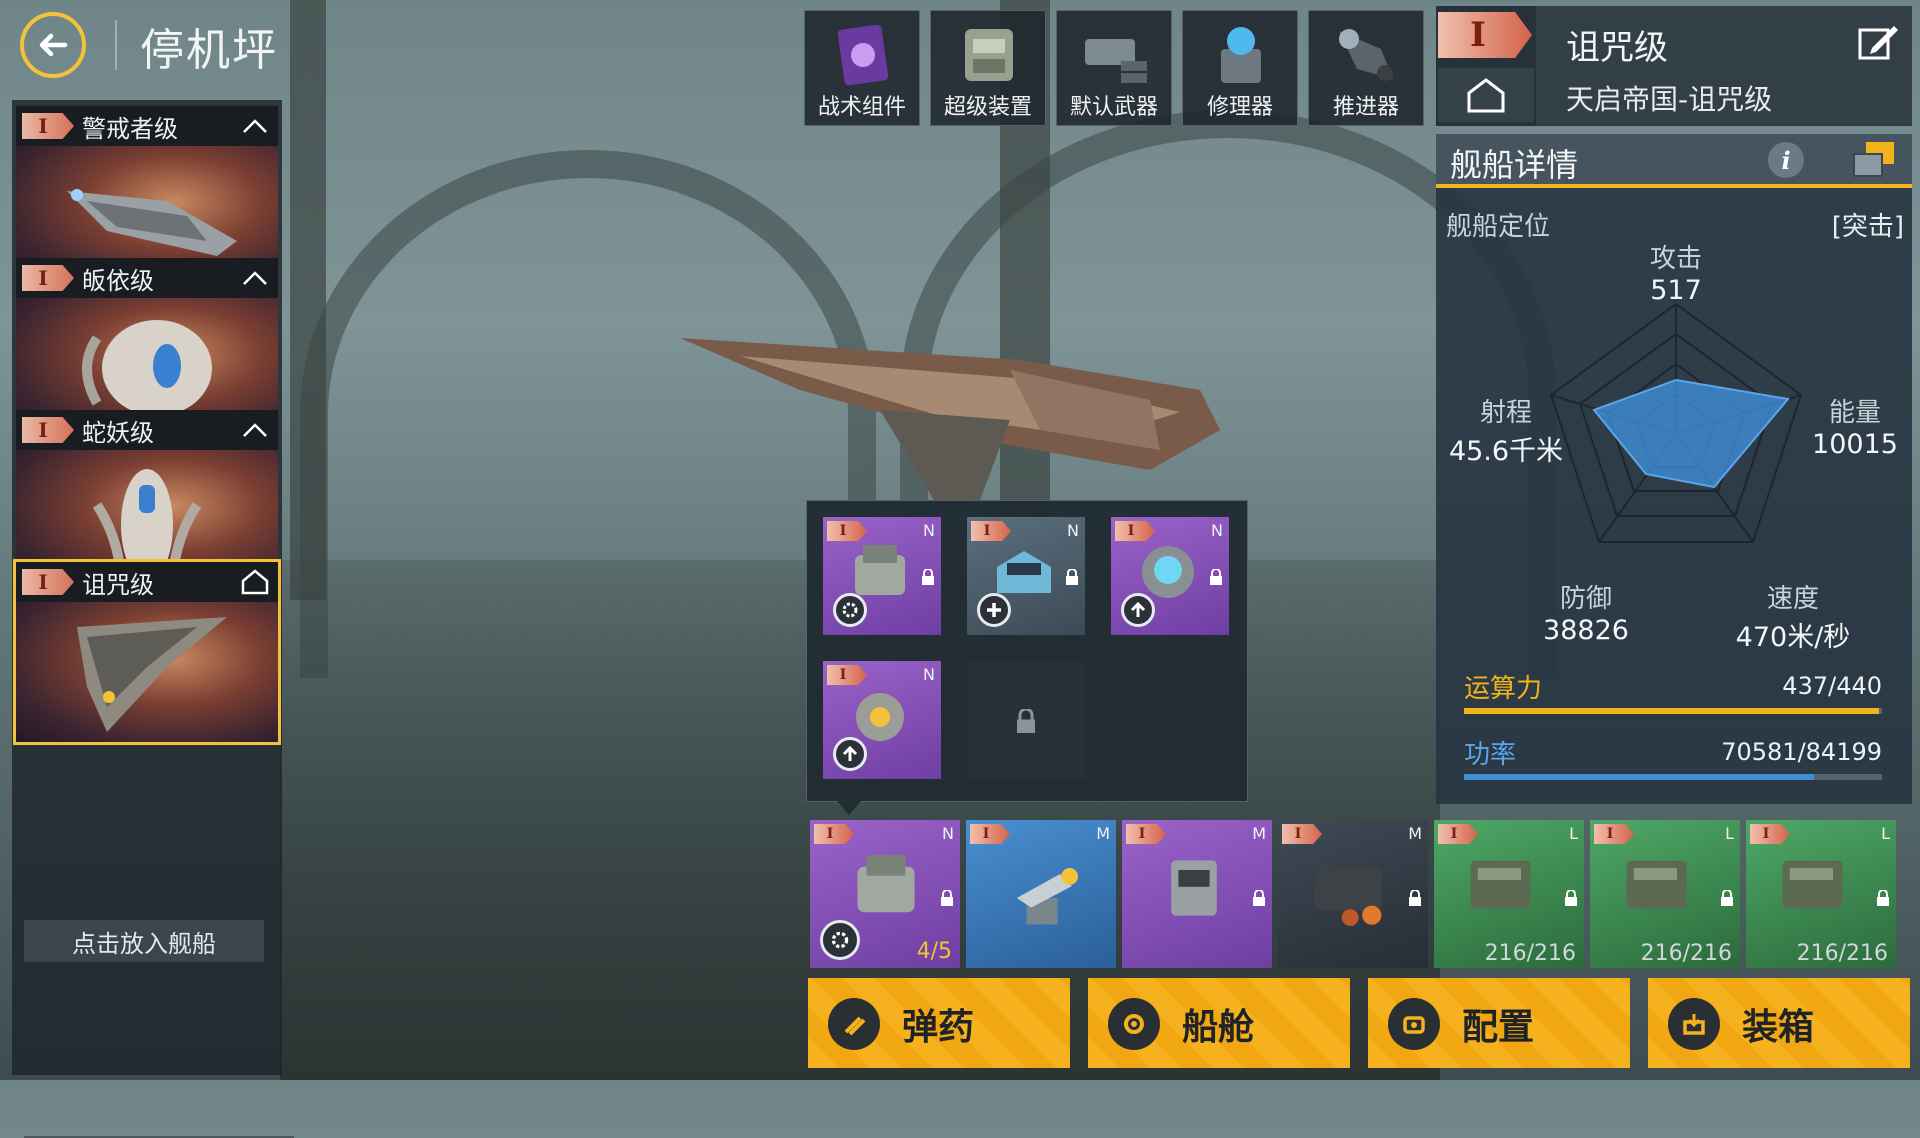 The image size is (1920, 1138). What do you see at coordinates (1779, 1023) in the screenshot?
I see `packing-button: 装箱` at bounding box center [1779, 1023].